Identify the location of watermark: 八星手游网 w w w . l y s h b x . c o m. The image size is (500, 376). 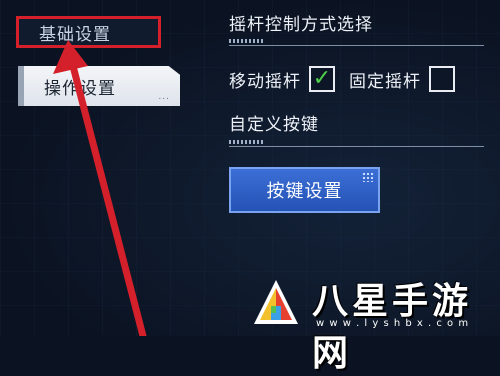
(371, 322).